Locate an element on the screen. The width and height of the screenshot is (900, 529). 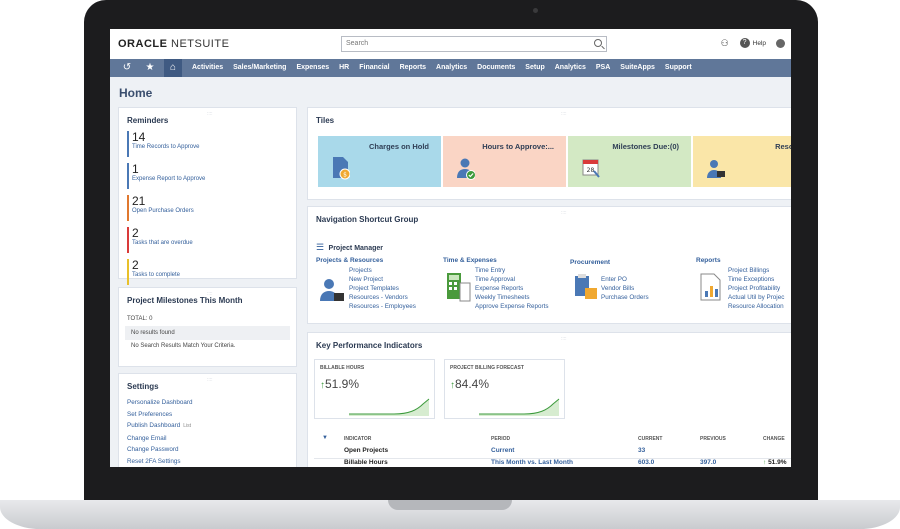
reminder-item: 1 Expense Report to Approve is located at coordinates (211, 176).